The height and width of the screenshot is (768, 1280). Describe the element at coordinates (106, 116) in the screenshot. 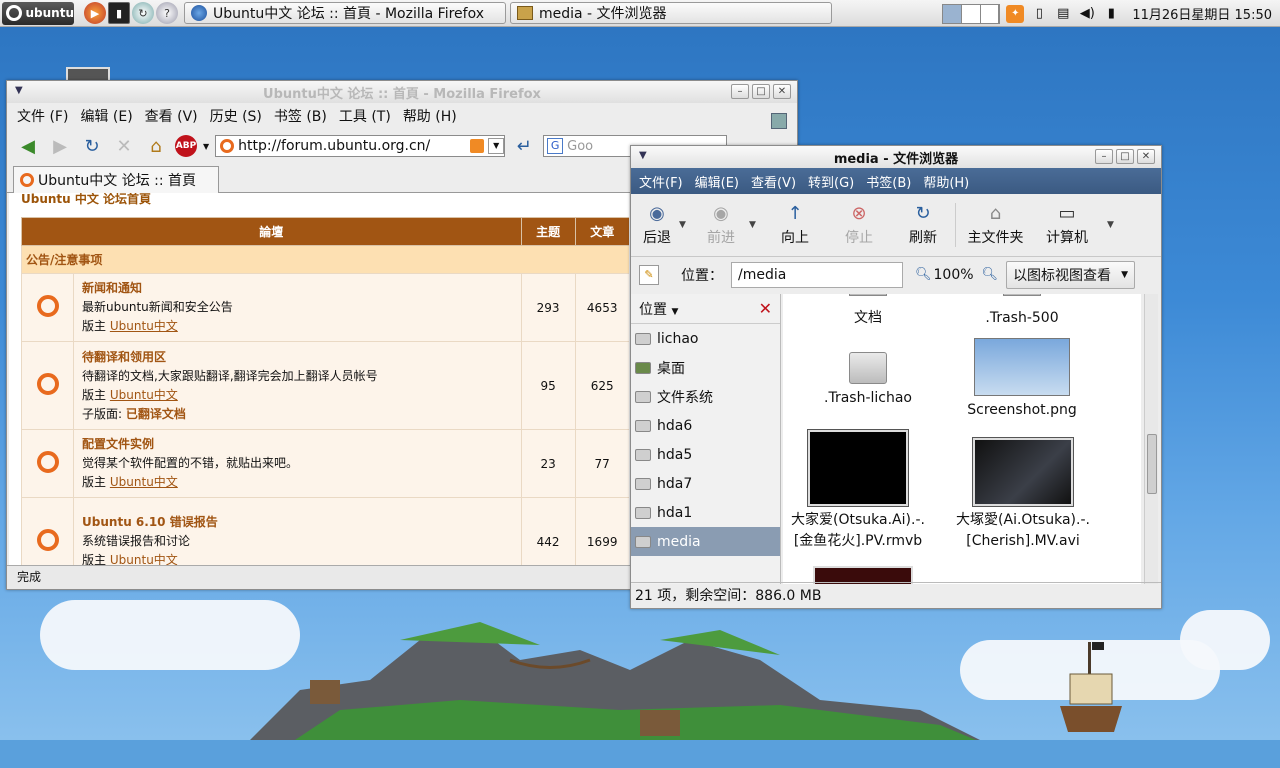

I see `menu-edit: 编辑 (E)` at that location.